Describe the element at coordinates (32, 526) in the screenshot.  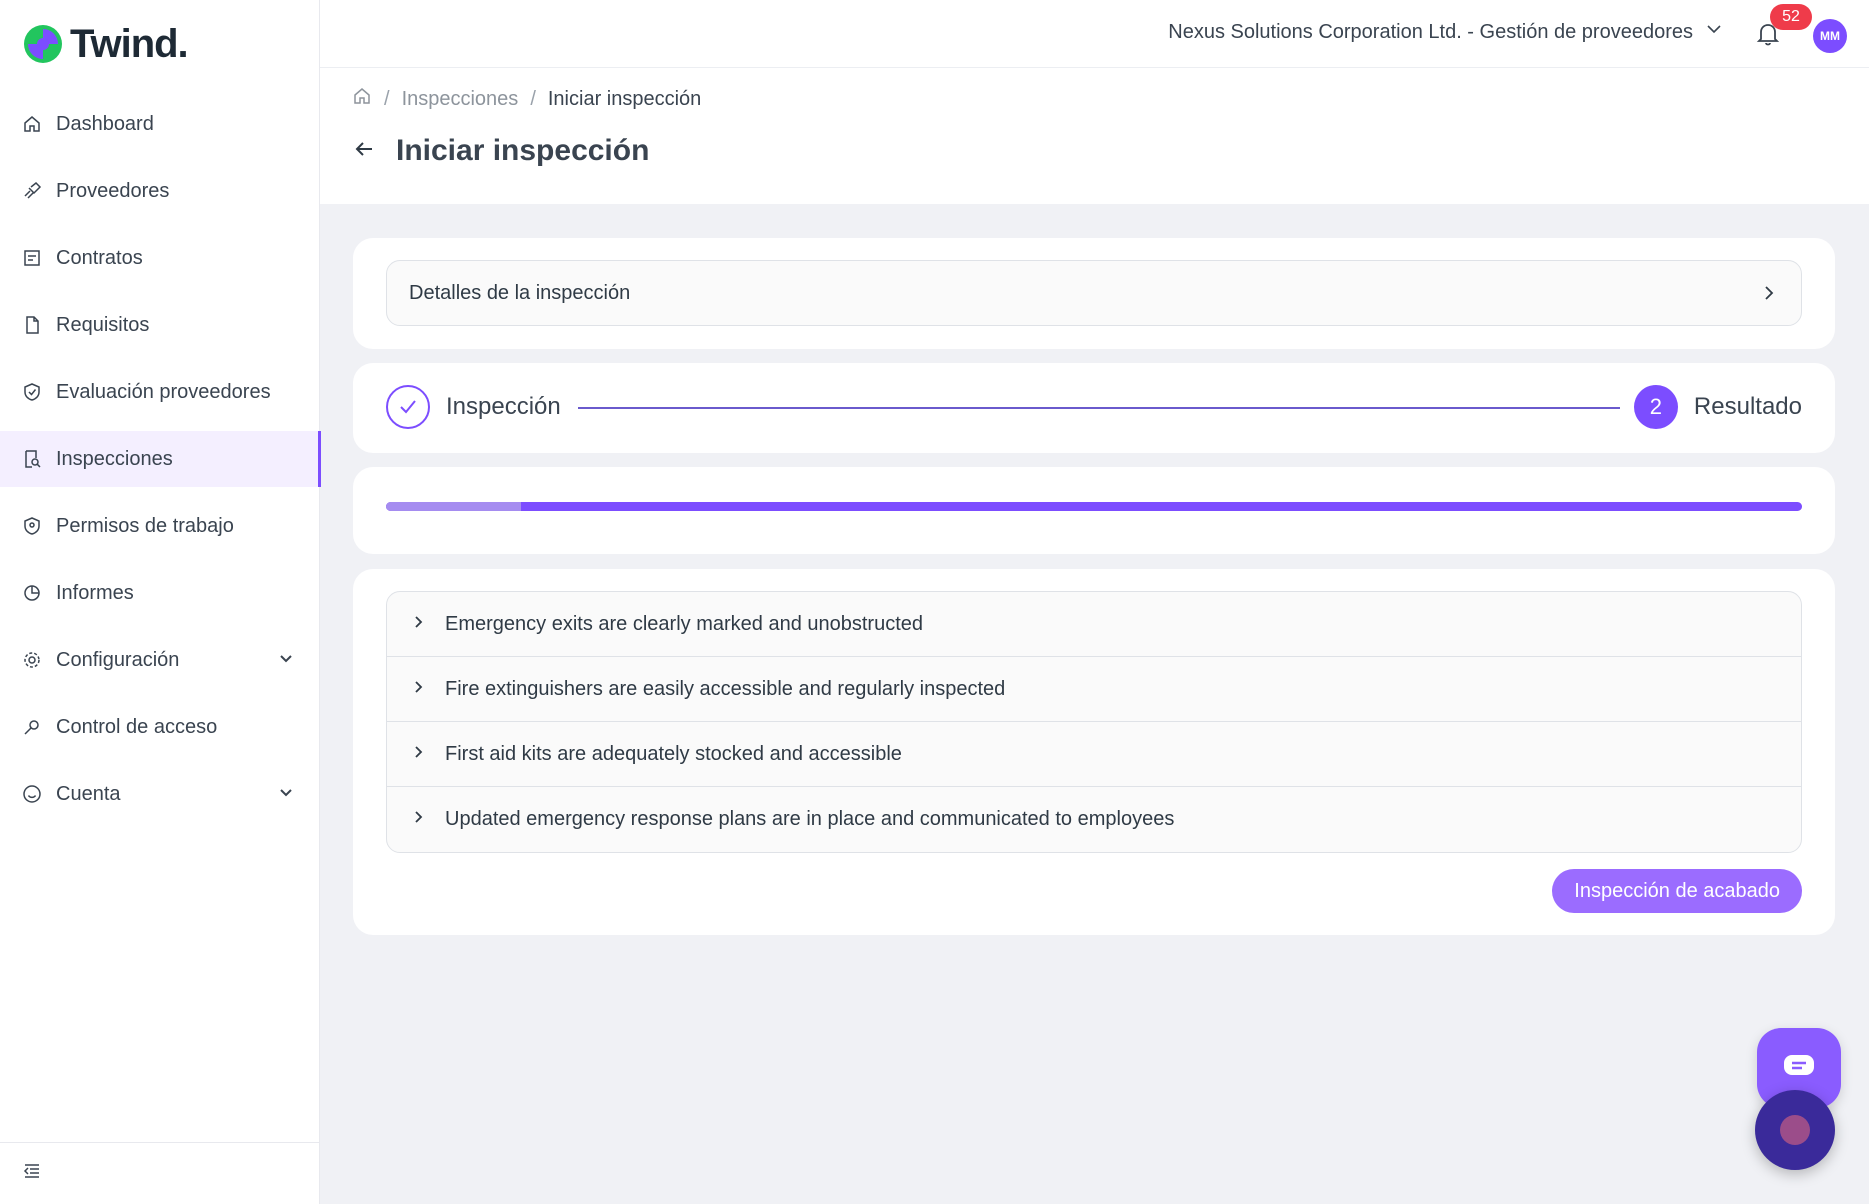
I see `shield-permit-icon` at that location.